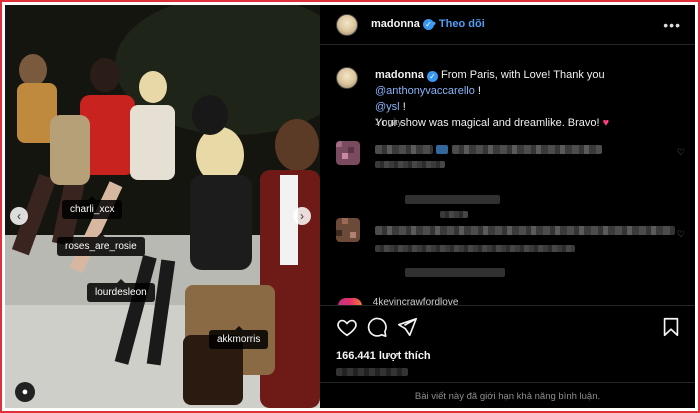  Describe the element at coordinates (442, 149) in the screenshot. I see `comment-emoji-icon` at that location.